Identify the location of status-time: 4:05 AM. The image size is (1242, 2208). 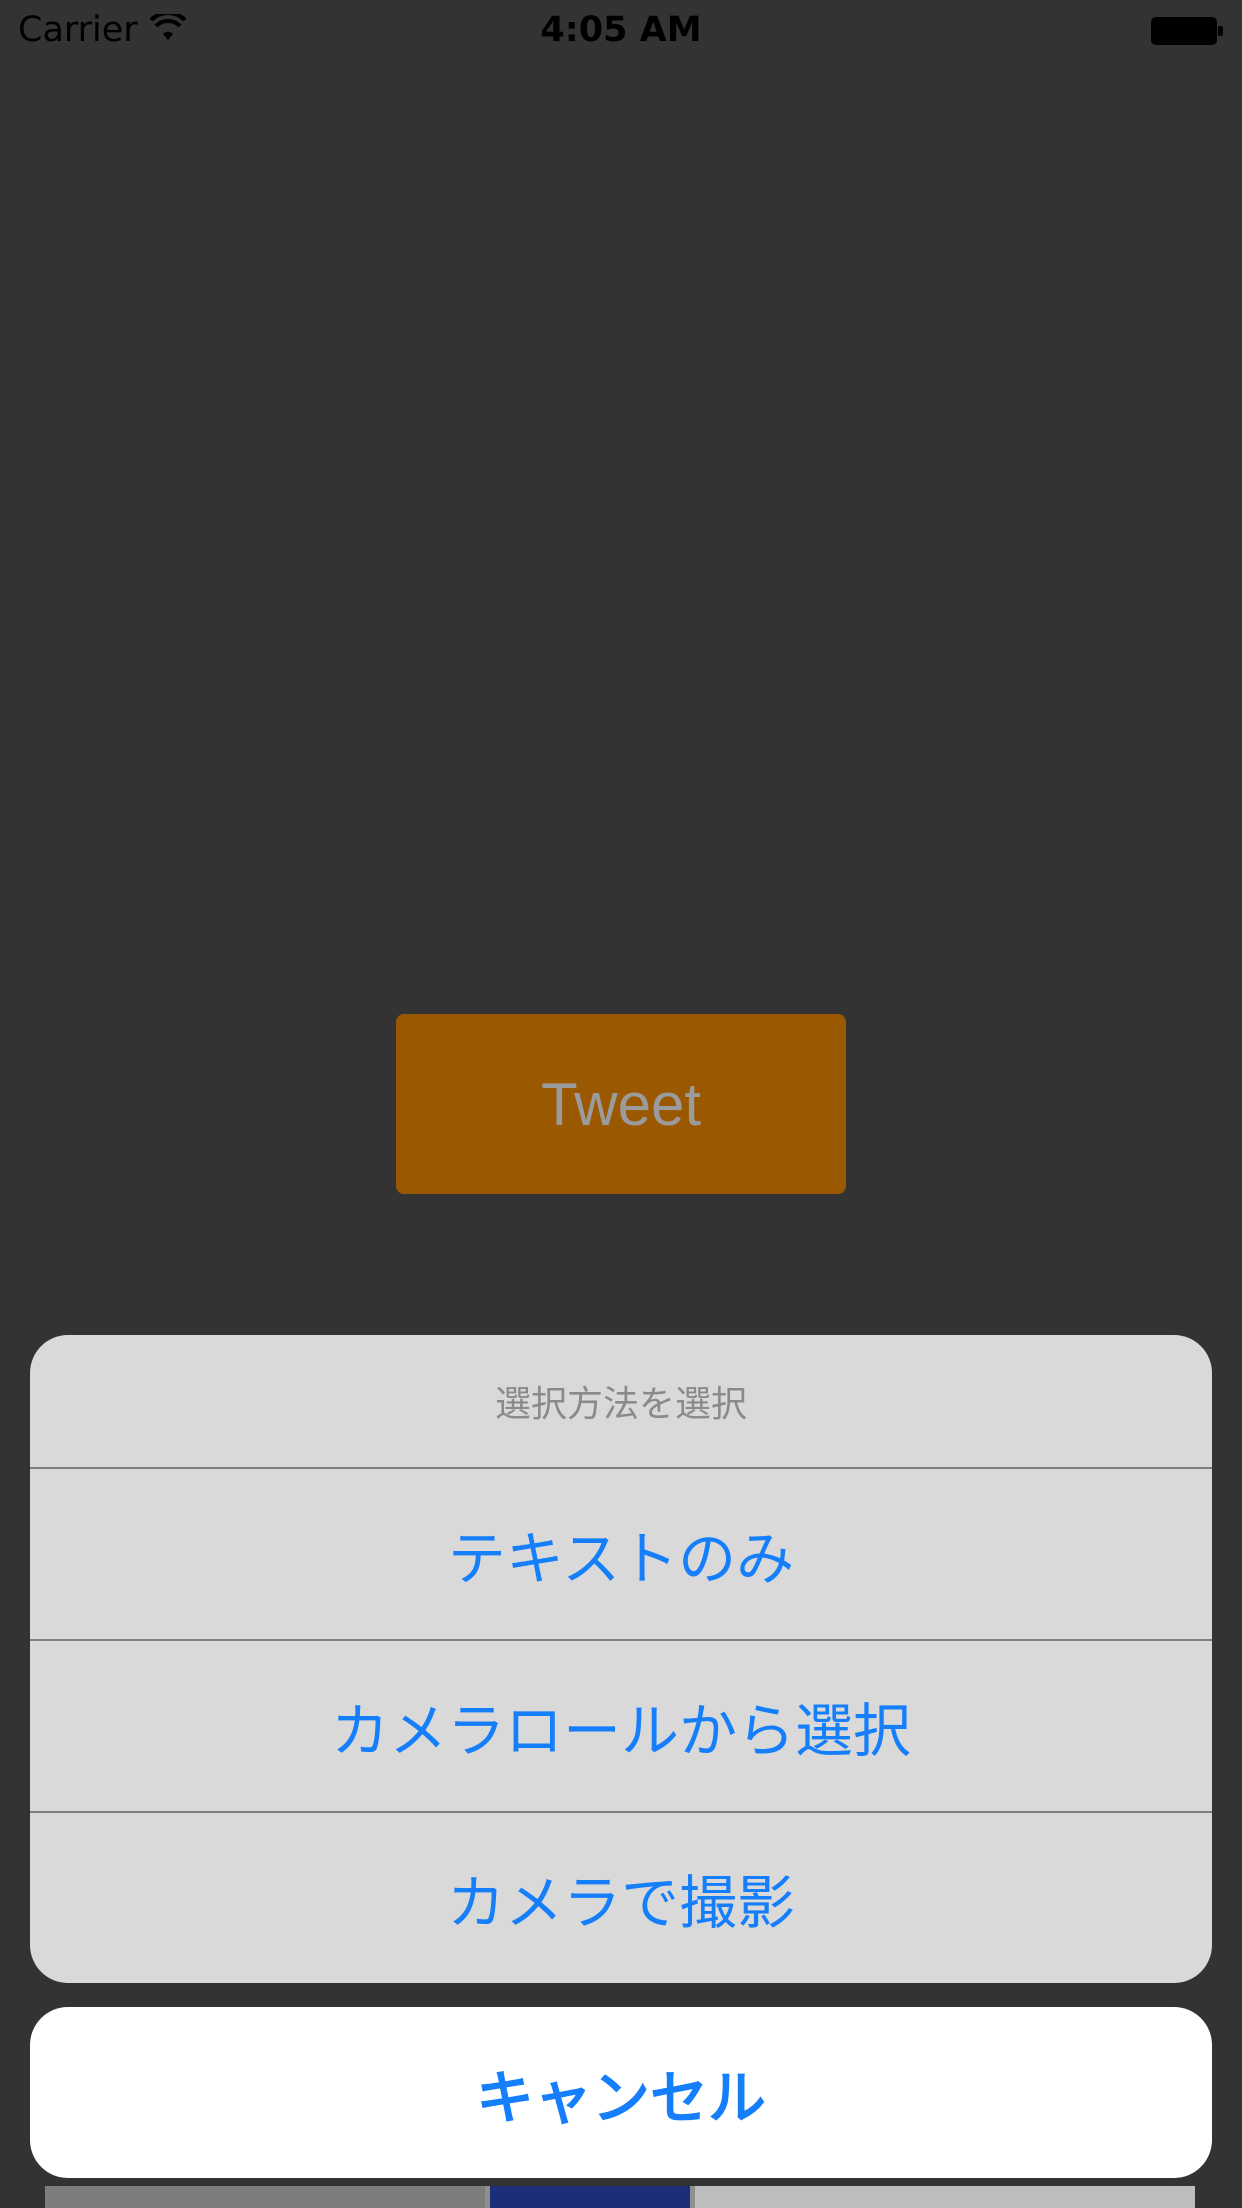
(621, 30).